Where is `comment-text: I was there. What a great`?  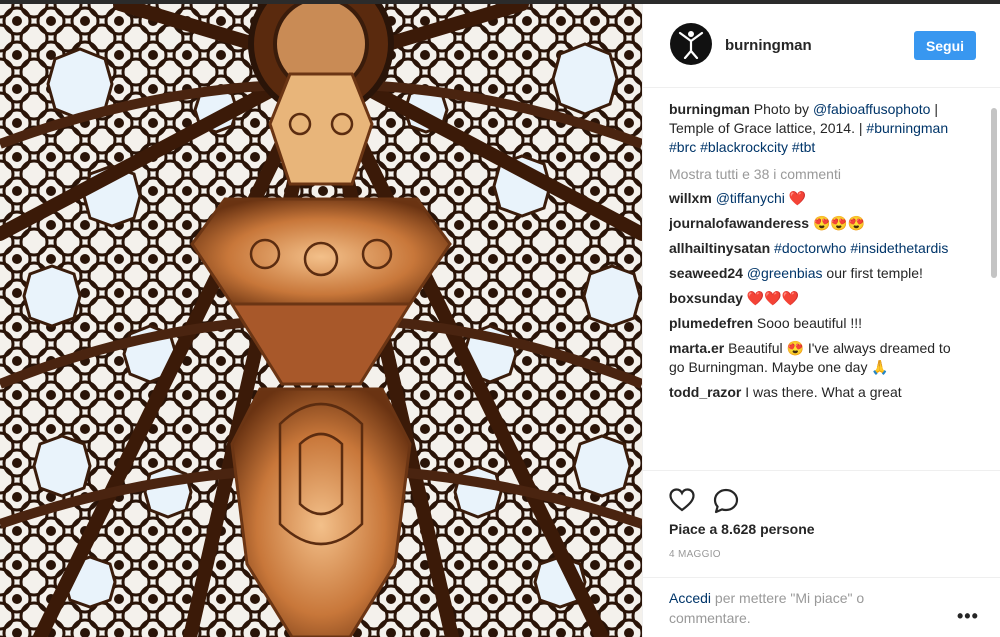 comment-text: I was there. What a great is located at coordinates (823, 392).